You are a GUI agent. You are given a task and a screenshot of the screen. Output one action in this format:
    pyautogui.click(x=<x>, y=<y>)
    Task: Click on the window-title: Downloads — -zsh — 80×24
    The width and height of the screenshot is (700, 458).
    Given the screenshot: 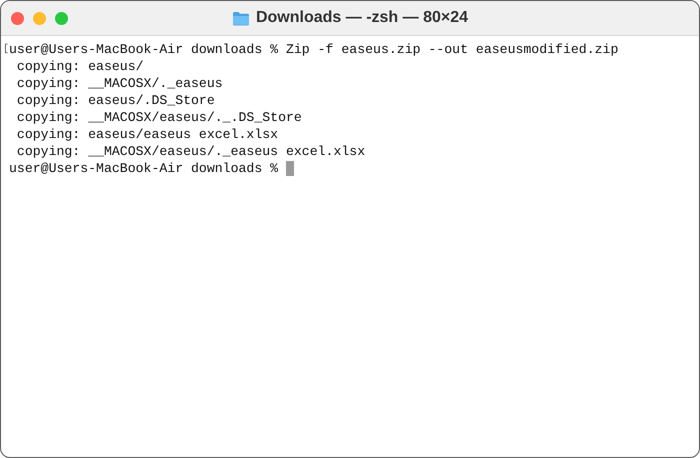 What is the action you would take?
    pyautogui.click(x=362, y=18)
    